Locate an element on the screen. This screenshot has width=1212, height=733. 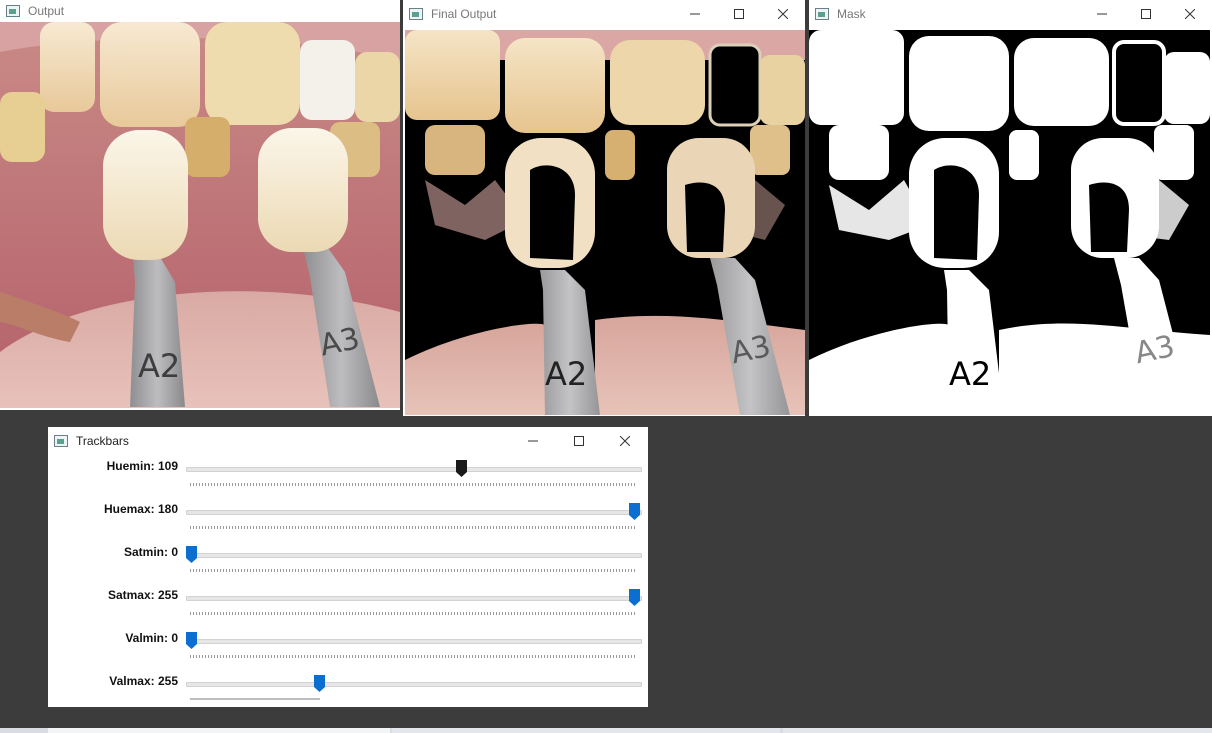
trackbar-label: Huemax: 180 is located at coordinates (140, 509).